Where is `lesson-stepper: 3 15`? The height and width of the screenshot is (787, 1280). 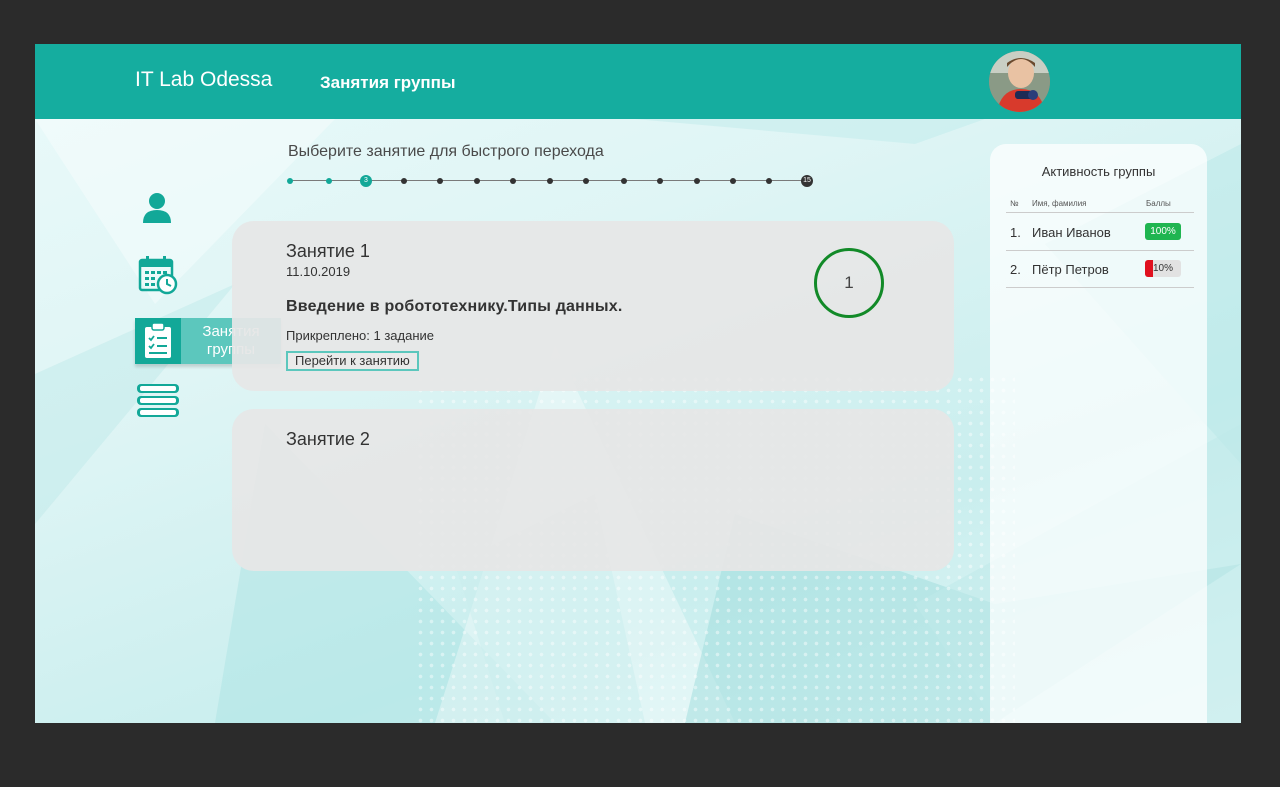
lesson-stepper: 3 15 is located at coordinates (550, 181).